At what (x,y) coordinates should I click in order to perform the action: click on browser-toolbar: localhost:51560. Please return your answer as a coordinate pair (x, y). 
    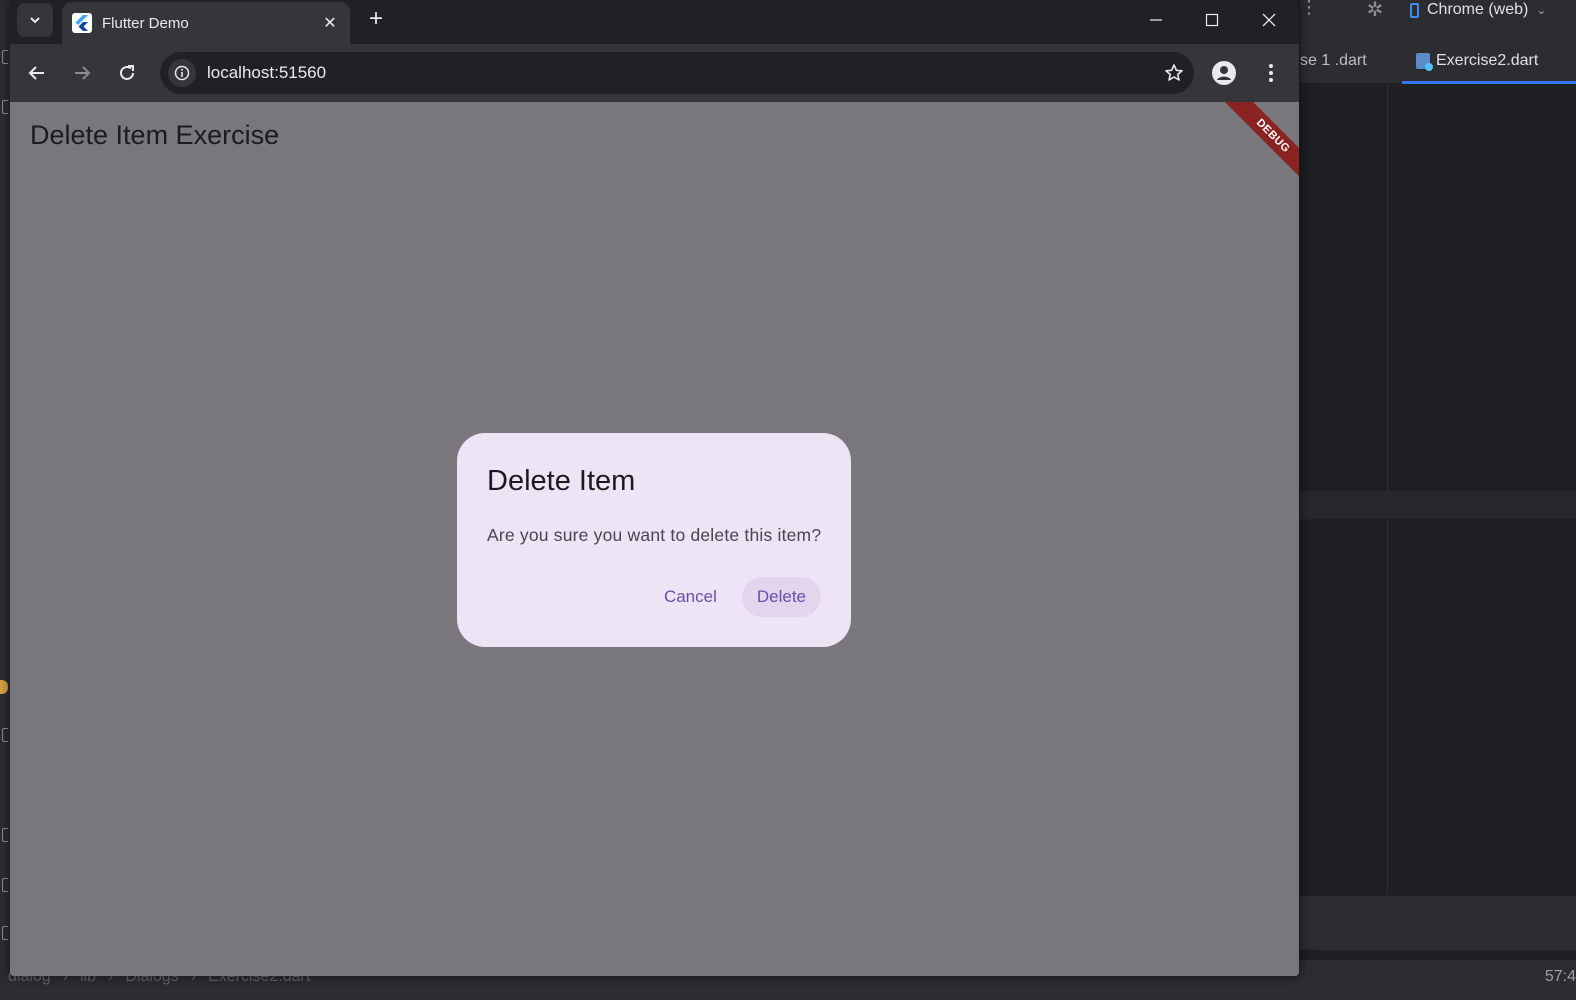
    Looking at the image, I should click on (654, 73).